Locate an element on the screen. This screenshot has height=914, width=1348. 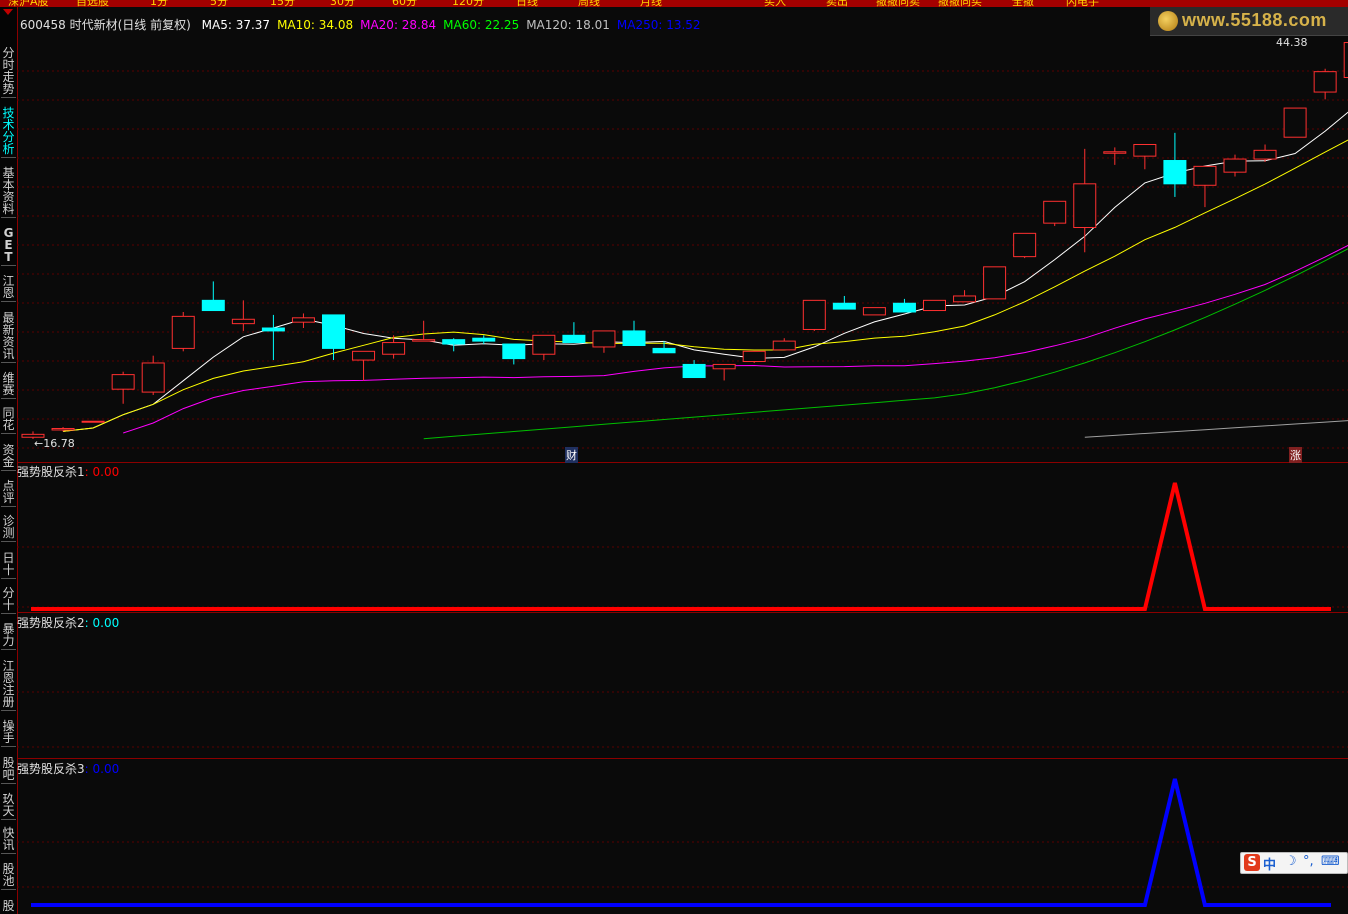
indicator-1-title: 强势股反杀1: 0.00 is located at coordinates (68, 472).